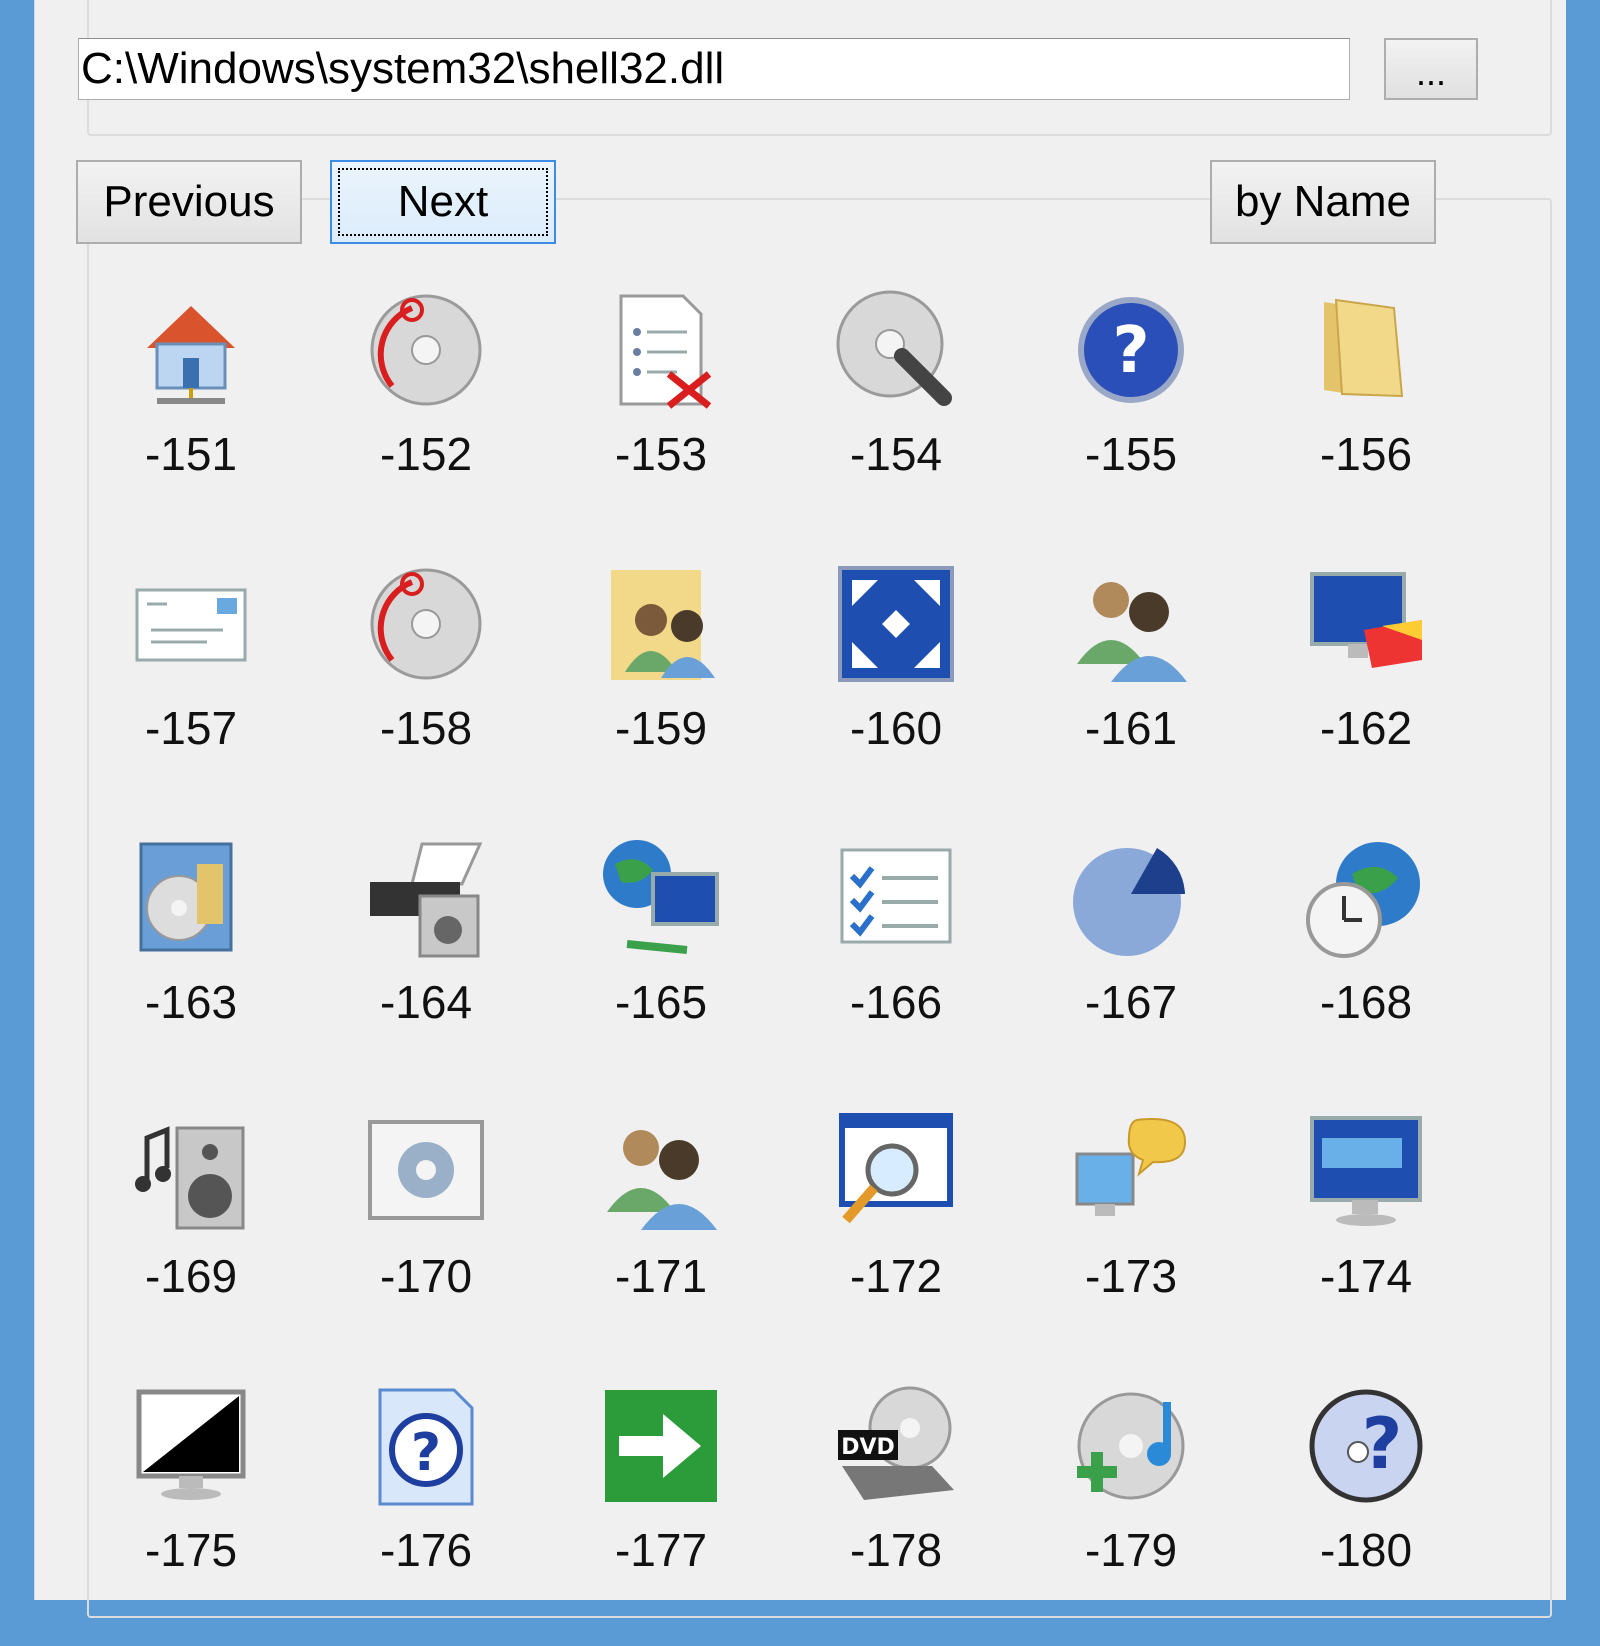 The width and height of the screenshot is (1600, 1646). I want to click on icon-cell: -154, so click(894, 413).